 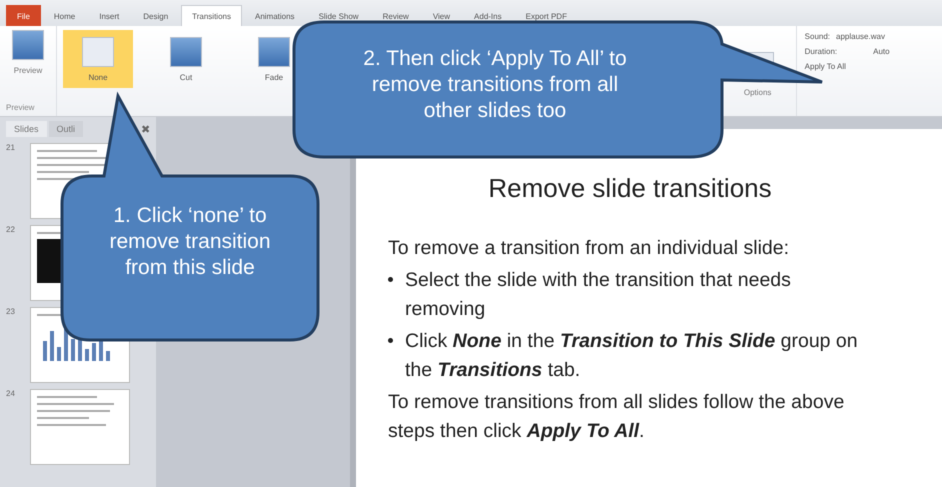 I want to click on callout-text: 2. Then click ‘Apply To All’ to remove transitions from all other slides too, so click(x=495, y=85).